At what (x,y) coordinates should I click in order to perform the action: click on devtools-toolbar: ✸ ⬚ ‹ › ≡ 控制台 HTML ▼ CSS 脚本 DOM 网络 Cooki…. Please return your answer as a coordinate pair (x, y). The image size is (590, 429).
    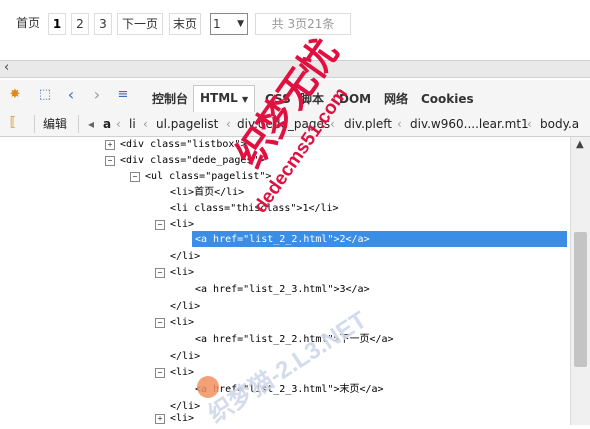
    Looking at the image, I should click on (295, 96).